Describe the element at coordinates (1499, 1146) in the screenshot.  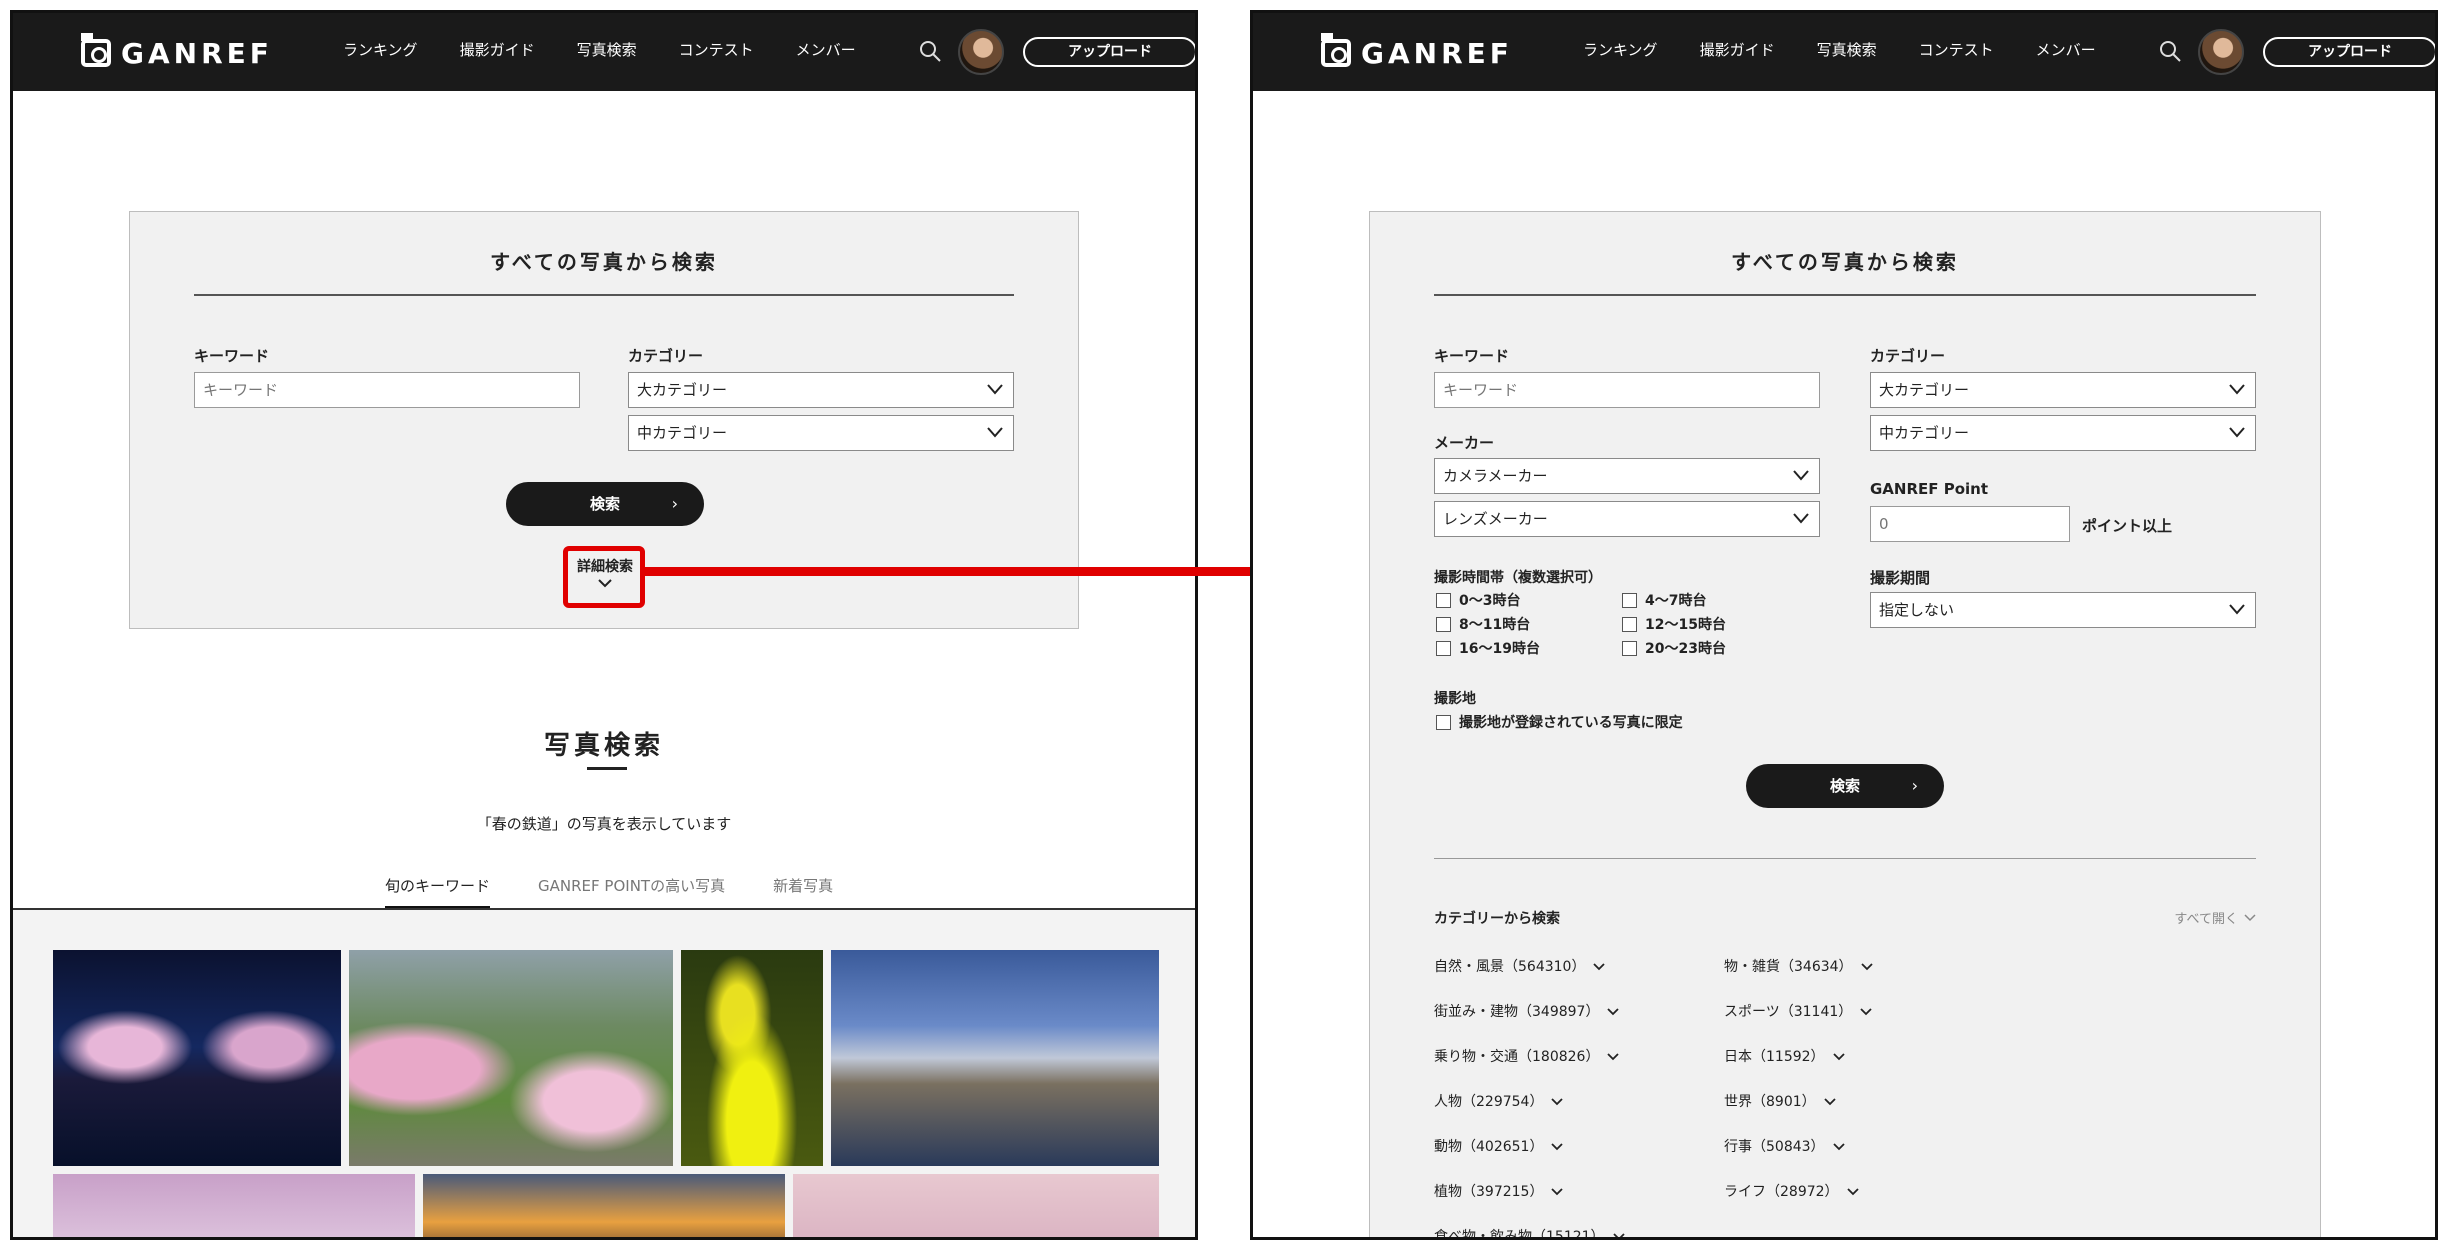
I see `category-item: 動物（402651）` at that location.